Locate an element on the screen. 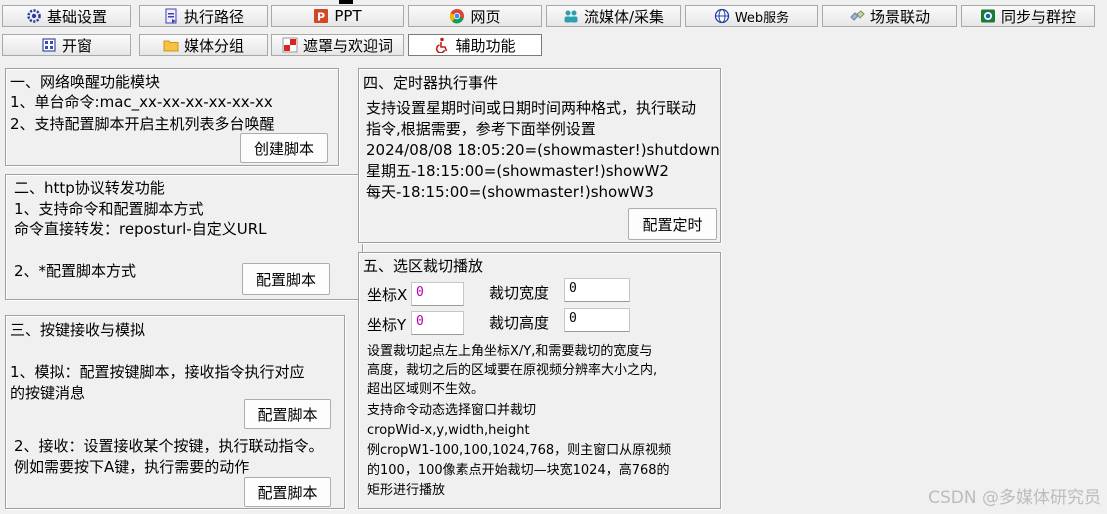  tab-label: 媒体分组 is located at coordinates (213, 45).